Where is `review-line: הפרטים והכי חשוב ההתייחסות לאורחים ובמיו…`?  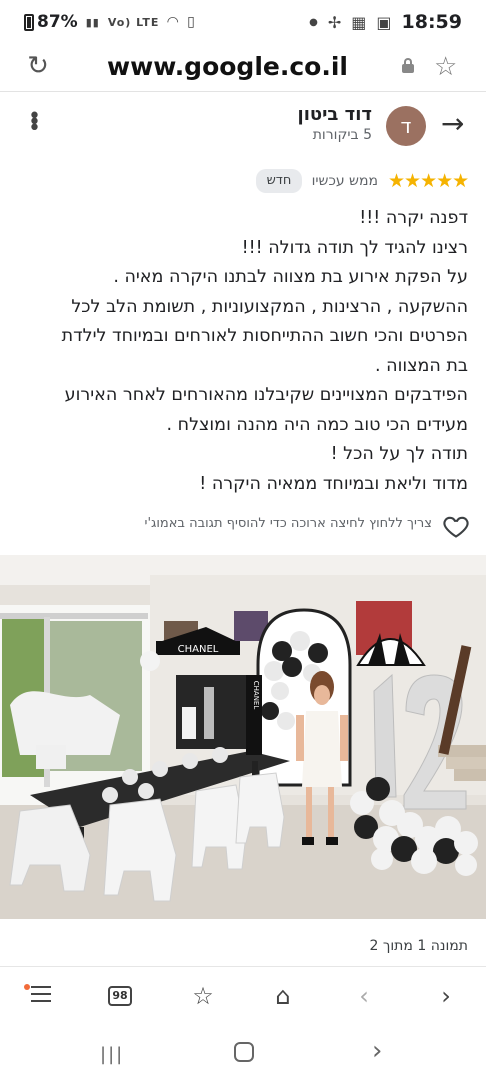 review-line: הפרטים והכי חשוב ההתייחסות לאורחים ובמיו… is located at coordinates (264, 336).